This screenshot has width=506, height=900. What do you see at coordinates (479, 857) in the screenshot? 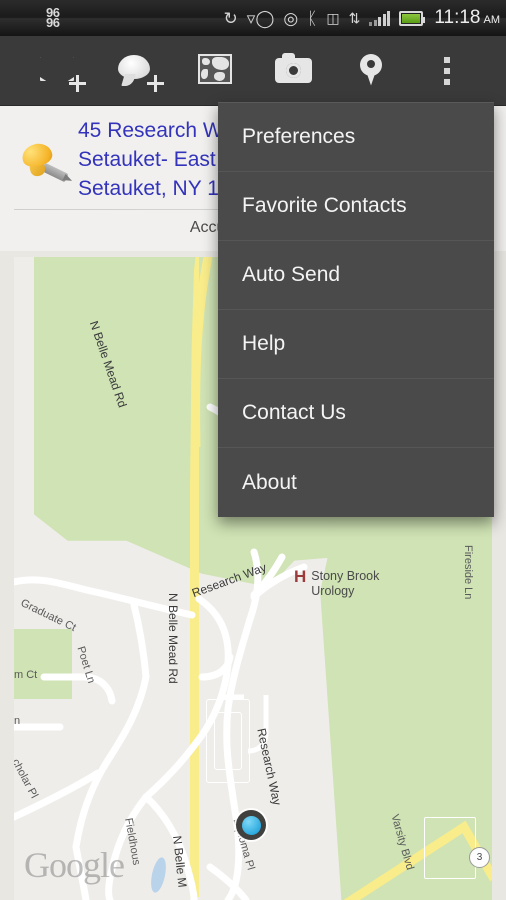
I see `route-shield-marker: 3` at bounding box center [479, 857].